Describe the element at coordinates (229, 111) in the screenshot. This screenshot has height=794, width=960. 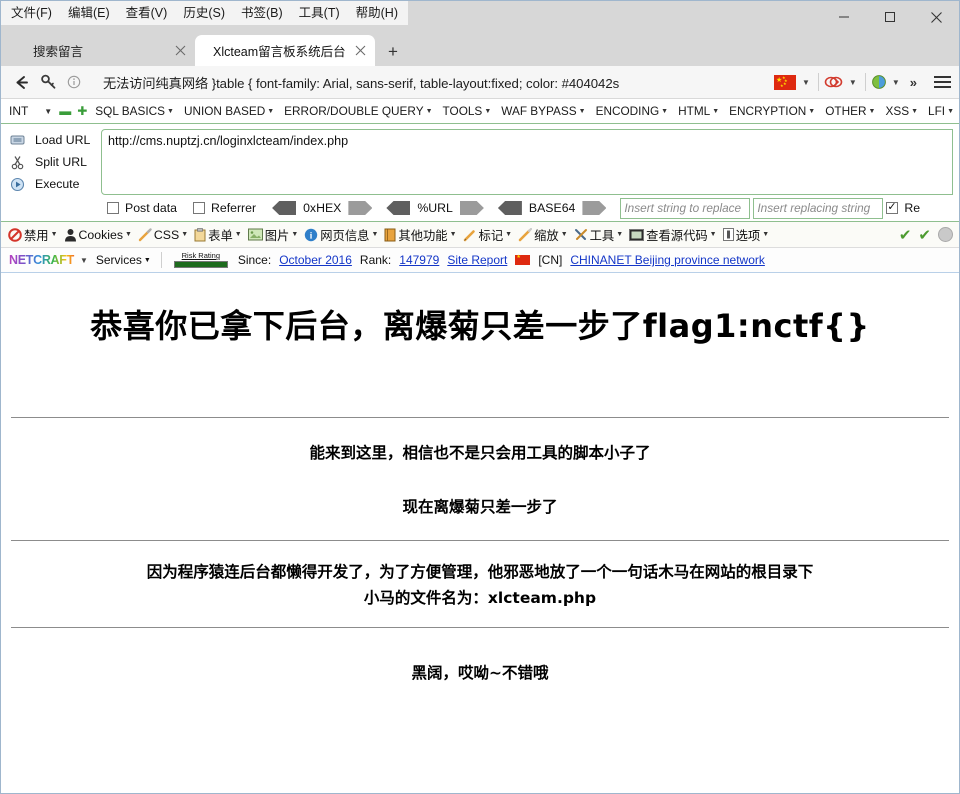
I see `sqlbar-item-union-based: UNION BASED ▼` at that location.